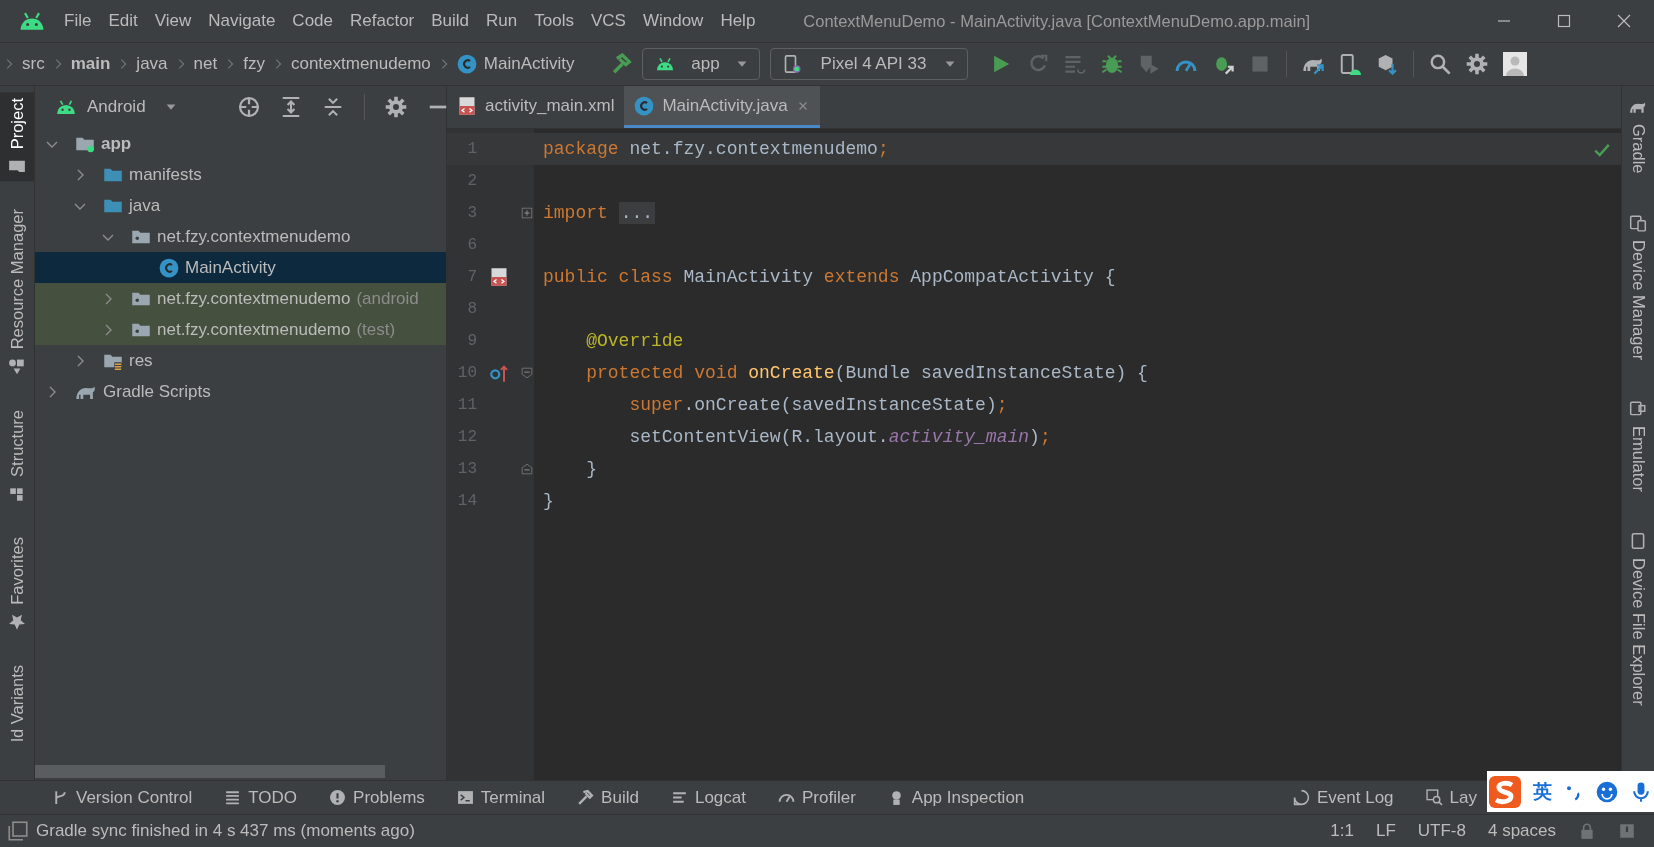 This screenshot has height=847, width=1654. I want to click on tree-item: net.fzy.contextmenudemo (android, so click(240, 298).